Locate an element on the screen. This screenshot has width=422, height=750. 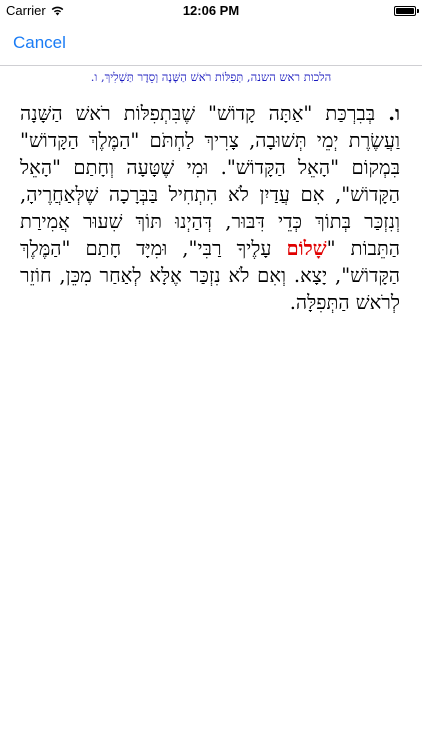
status-bar: Carrier 12:06 PM is located at coordinates (211, 11).